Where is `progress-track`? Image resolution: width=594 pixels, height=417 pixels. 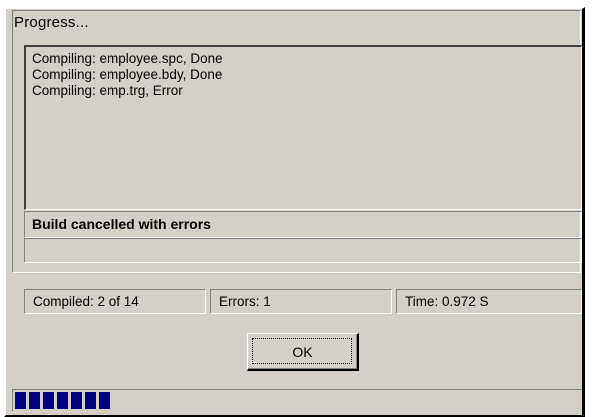 progress-track is located at coordinates (297, 400).